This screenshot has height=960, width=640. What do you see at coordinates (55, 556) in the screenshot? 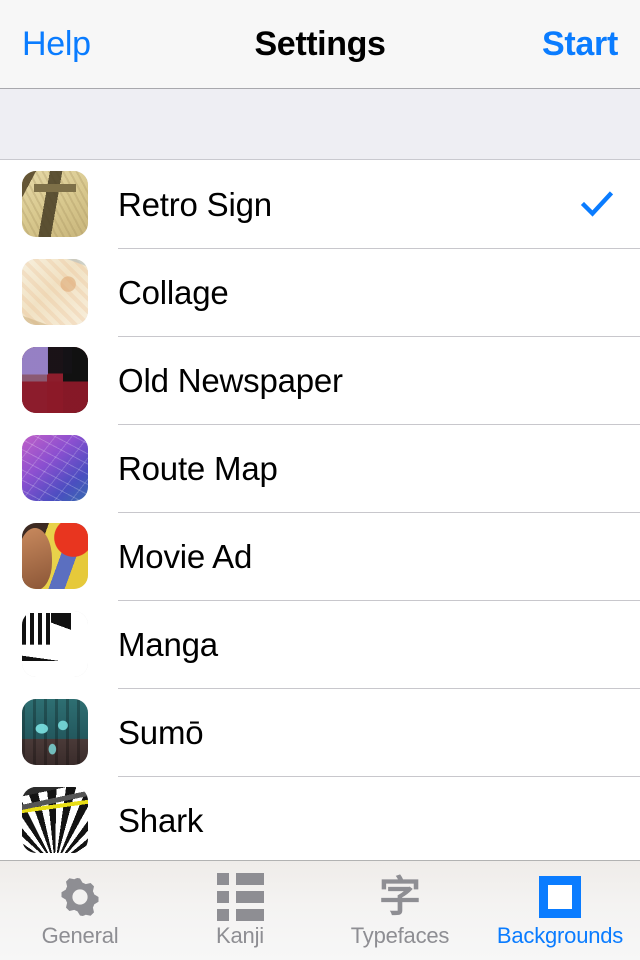
I see `movie-ad-thumbnail` at bounding box center [55, 556].